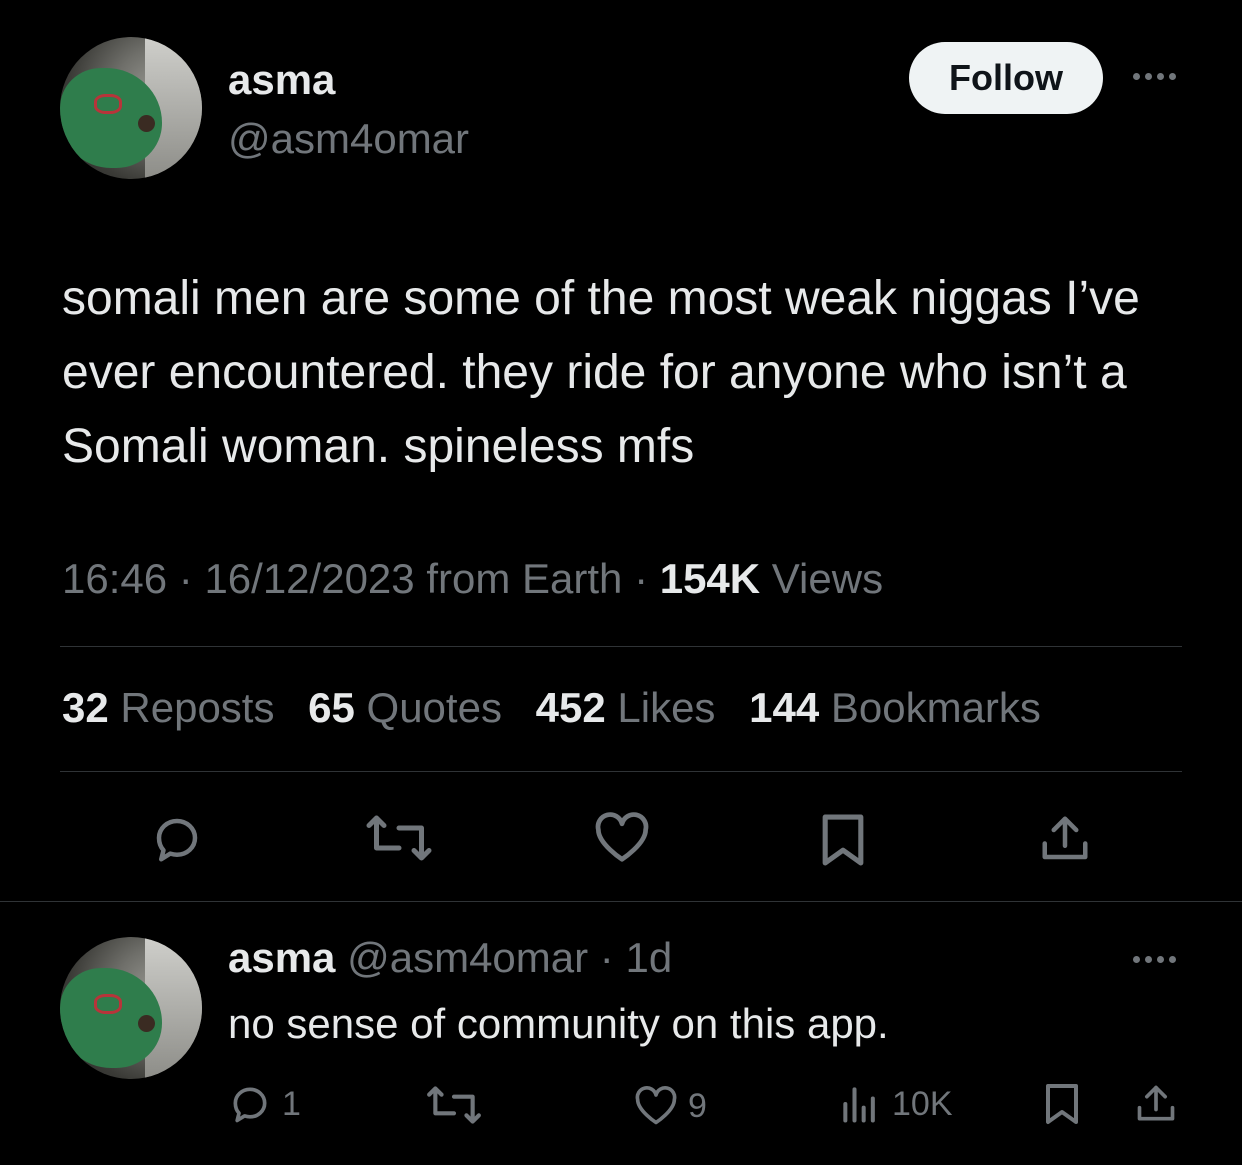 The height and width of the screenshot is (1165, 1242). What do you see at coordinates (114, 578) in the screenshot?
I see `tweet-time: 16:46` at bounding box center [114, 578].